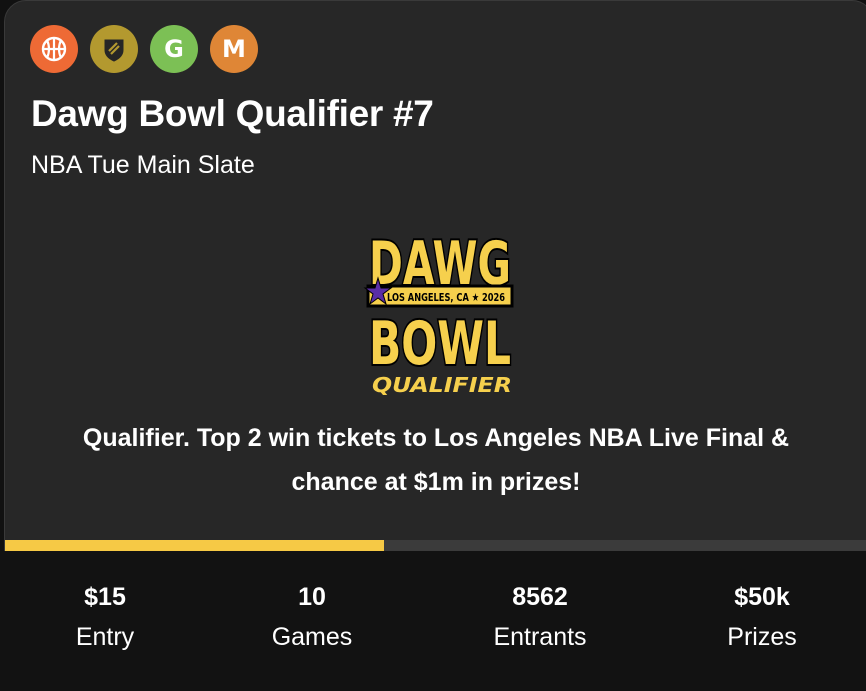 The image size is (866, 691). Describe the element at coordinates (540, 637) in the screenshot. I see `stat-label: Entrants` at that location.